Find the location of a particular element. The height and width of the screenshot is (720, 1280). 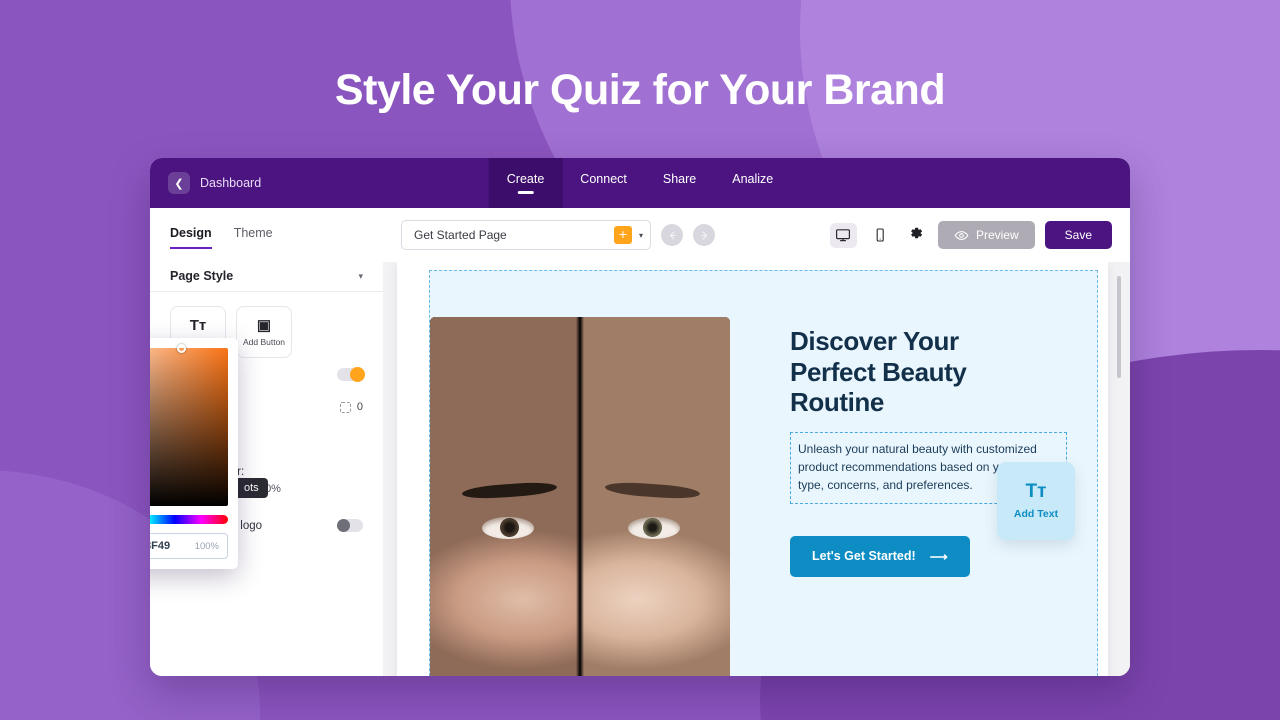

undo-button is located at coordinates (672, 235).